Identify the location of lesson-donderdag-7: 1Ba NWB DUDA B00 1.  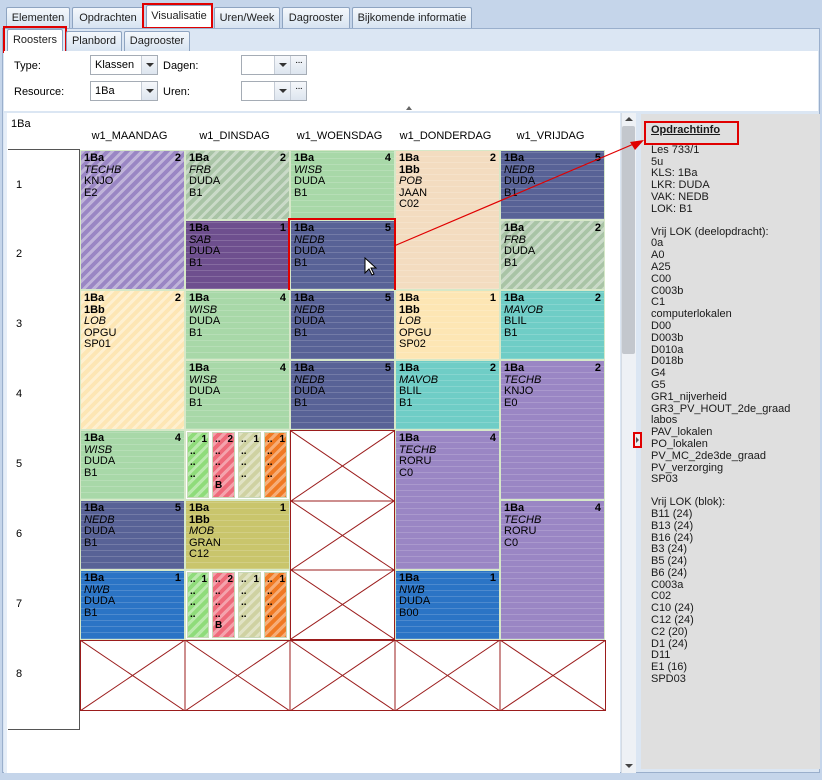
(447, 605).